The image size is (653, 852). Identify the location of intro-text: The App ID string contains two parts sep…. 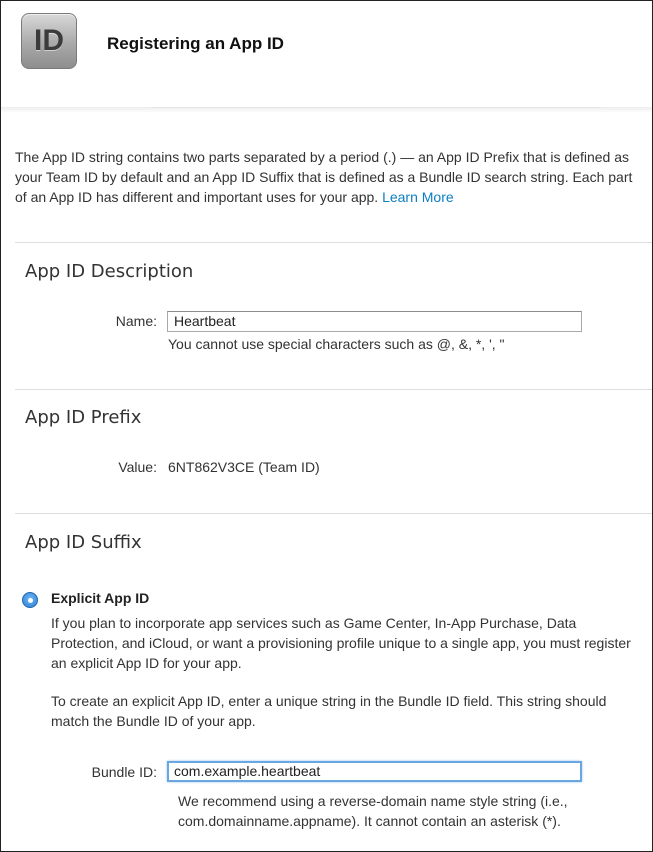
(327, 177).